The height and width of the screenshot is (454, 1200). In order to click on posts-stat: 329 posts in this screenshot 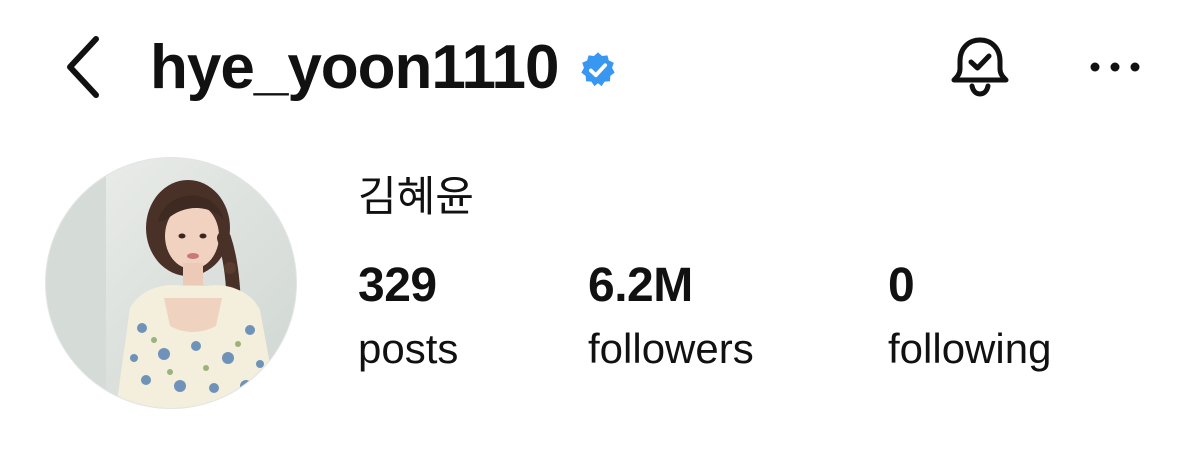, I will do `click(408, 316)`.